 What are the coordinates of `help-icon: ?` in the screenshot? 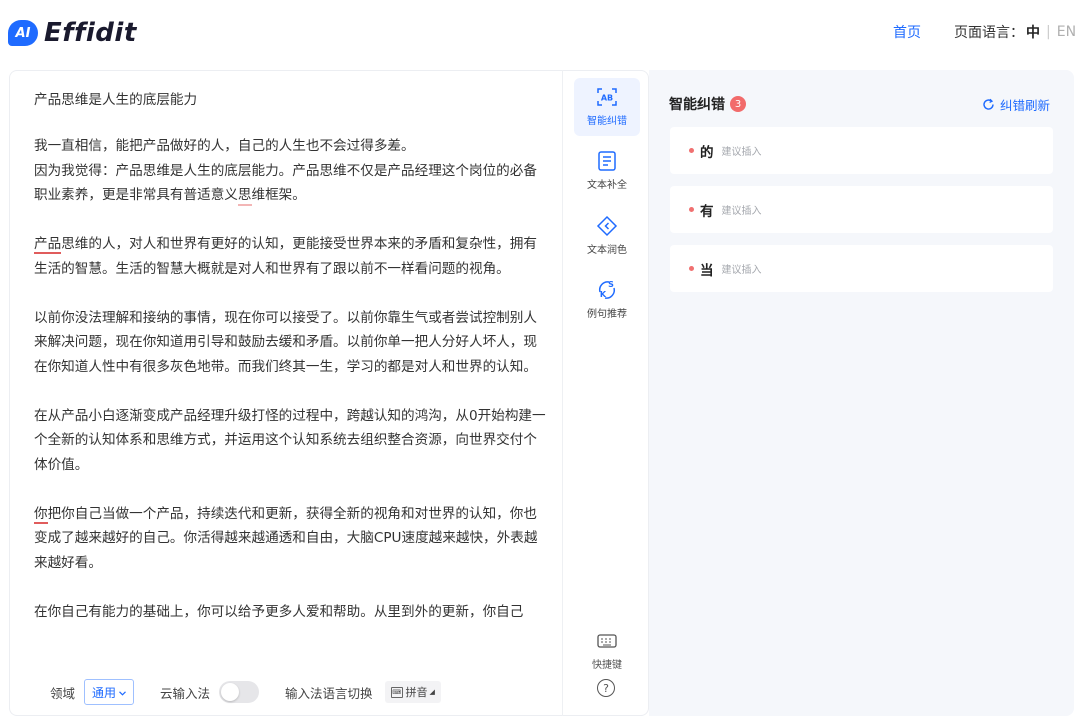 It's located at (606, 688).